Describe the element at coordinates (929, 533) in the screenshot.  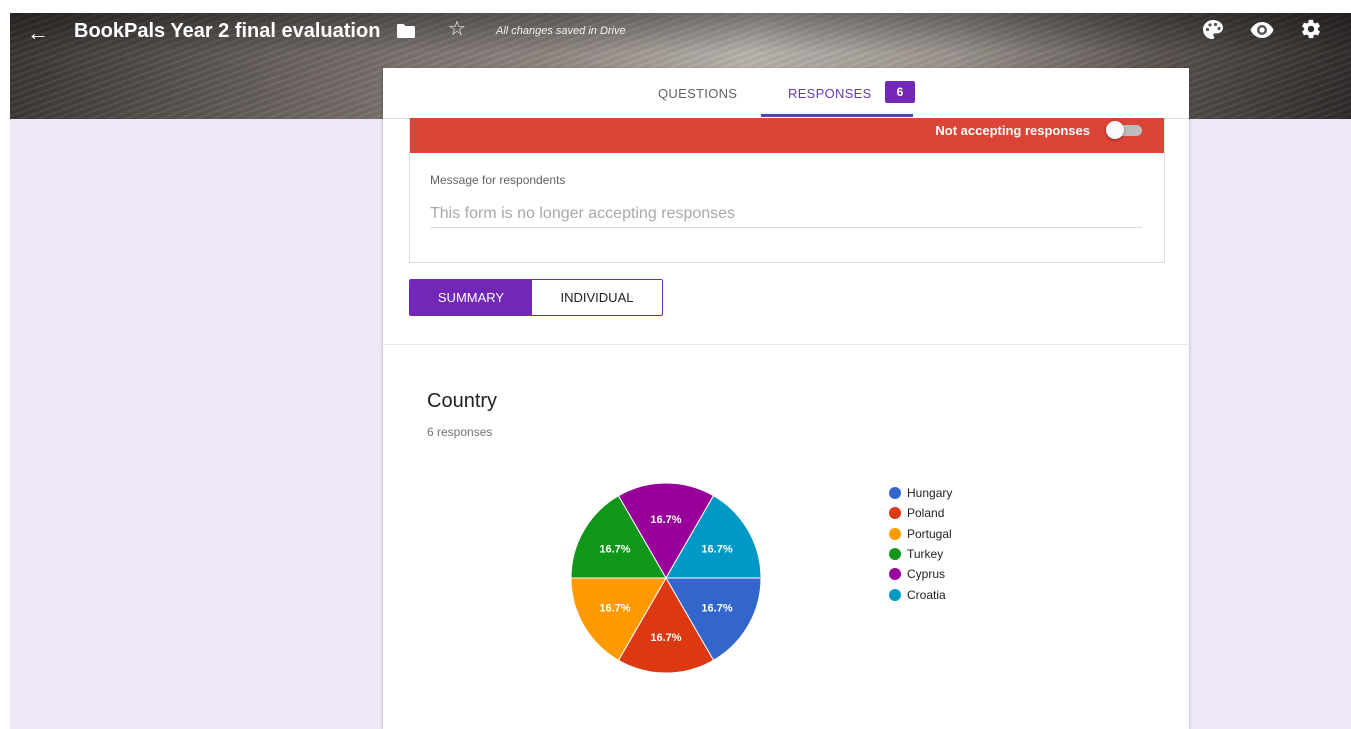
I see `legend-label: Portugal` at that location.